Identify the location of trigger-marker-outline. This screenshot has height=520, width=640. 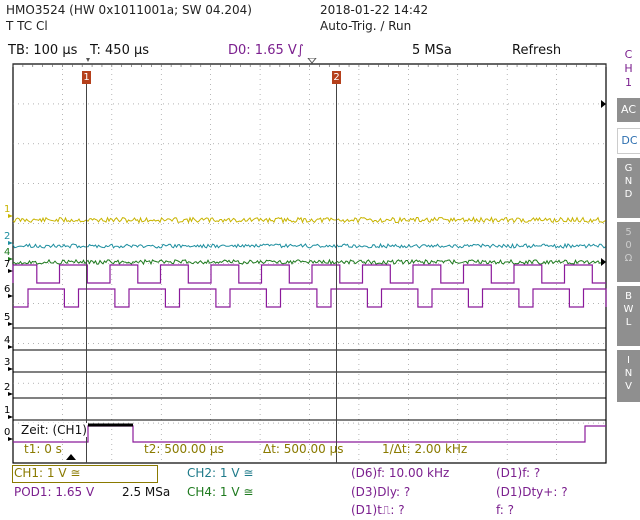
(312, 61).